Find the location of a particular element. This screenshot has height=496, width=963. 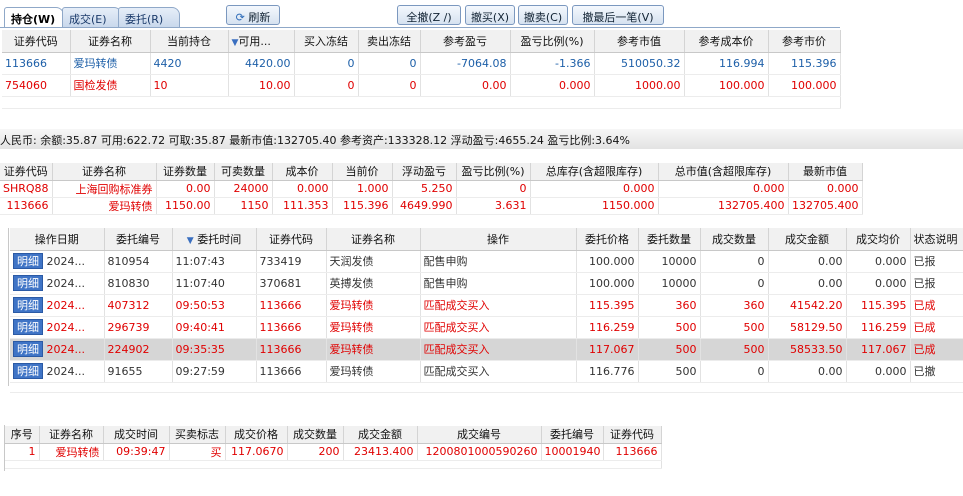

cell-pnl-ratio: 3.631 is located at coordinates (493, 206).